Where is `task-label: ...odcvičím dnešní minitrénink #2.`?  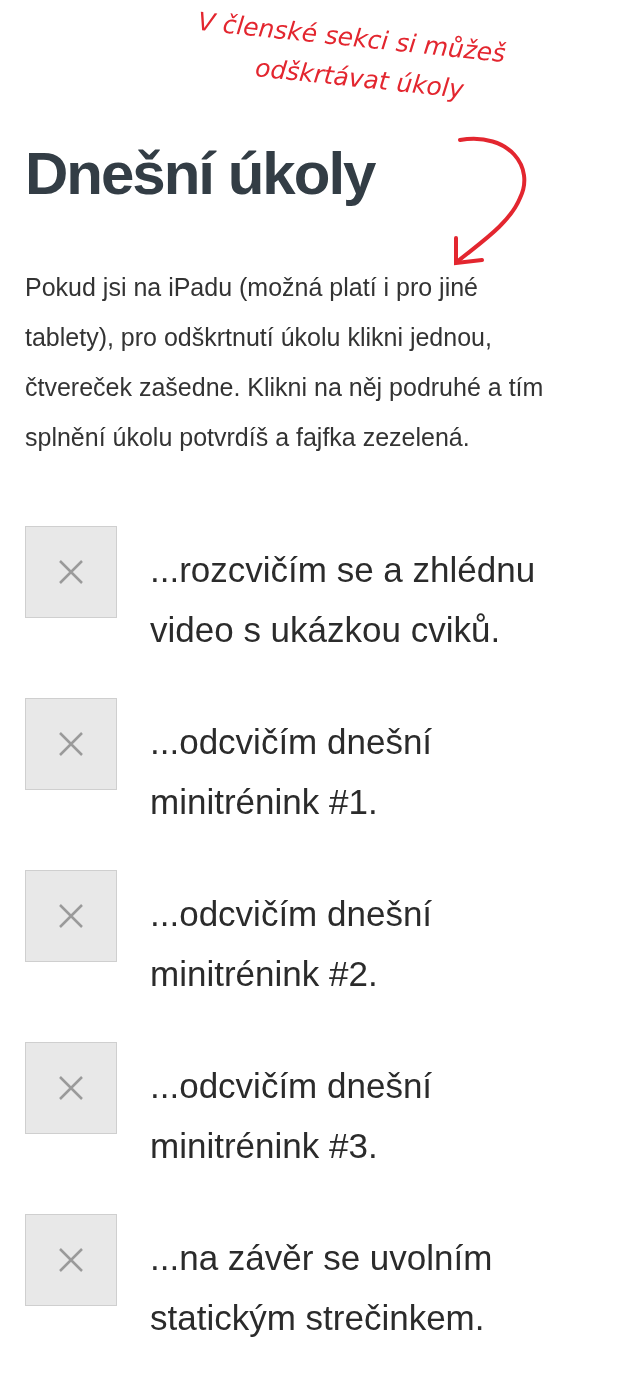 task-label: ...odcvičím dnešní minitrénink #2. is located at coordinates (292, 944).